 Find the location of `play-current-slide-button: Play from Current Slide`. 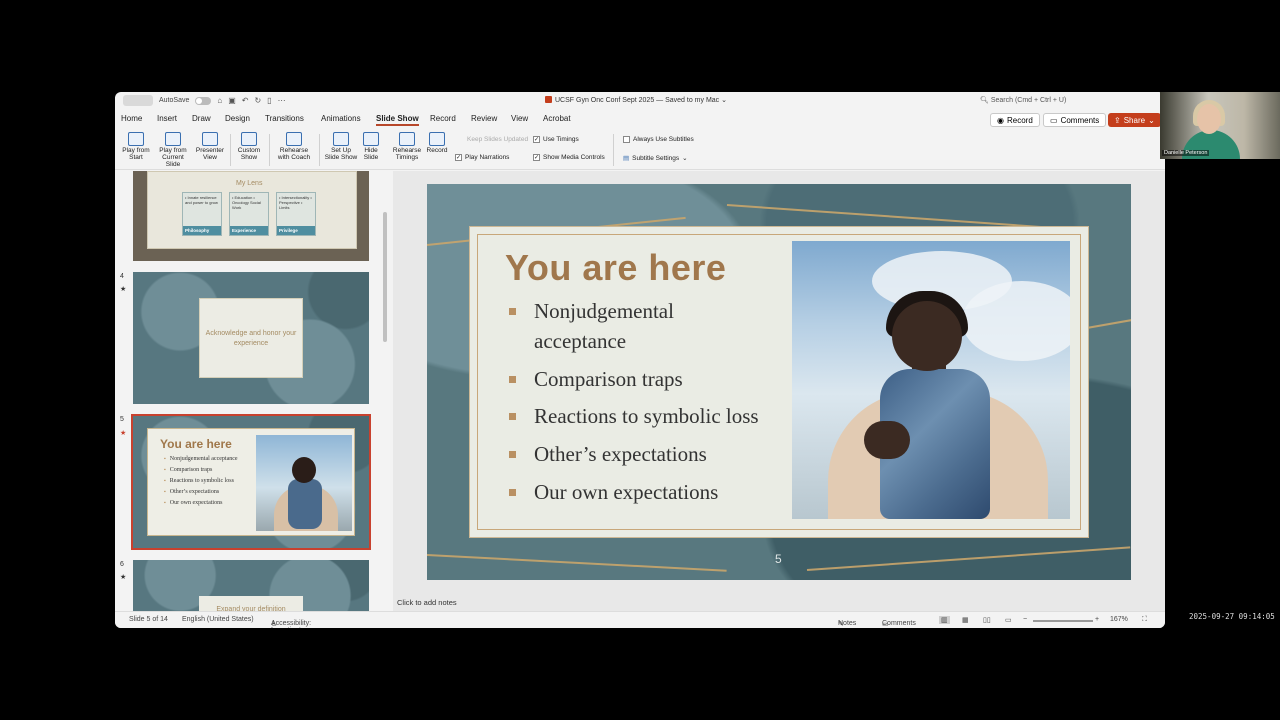

play-current-slide-button: Play from Current Slide is located at coordinates (173, 150).